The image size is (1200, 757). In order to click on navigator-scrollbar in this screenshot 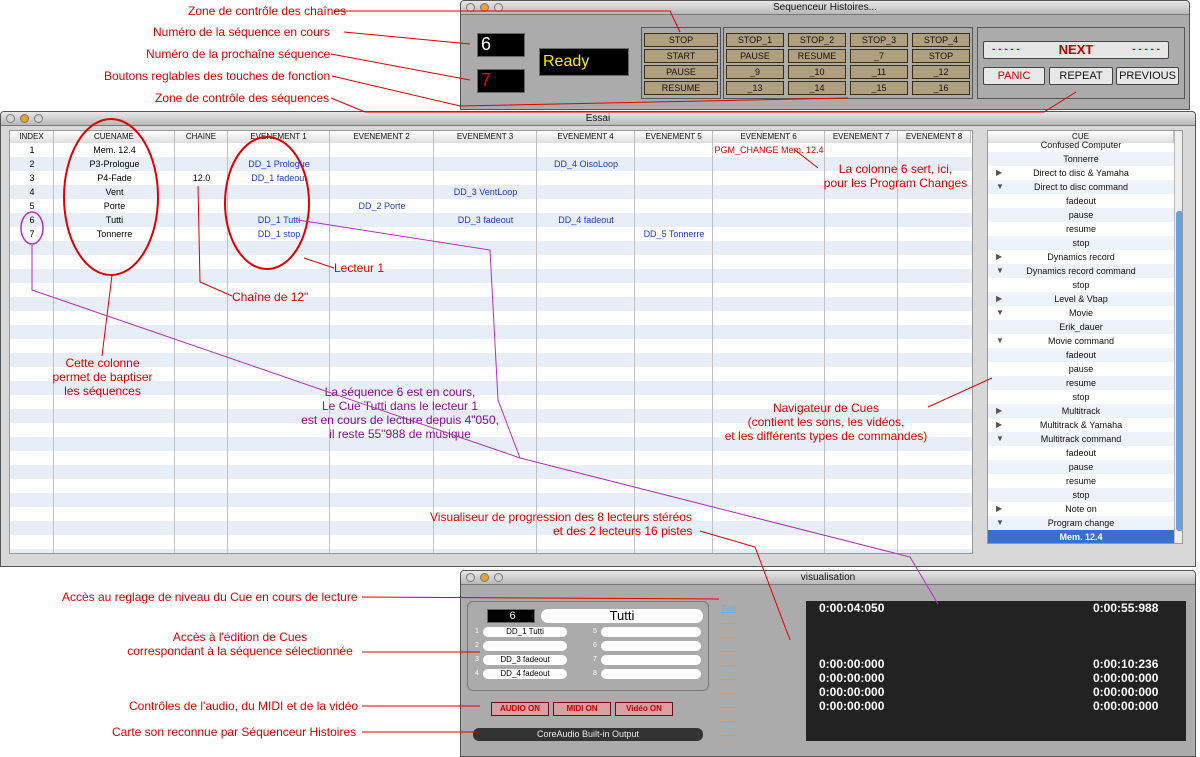, I will do `click(1178, 337)`.